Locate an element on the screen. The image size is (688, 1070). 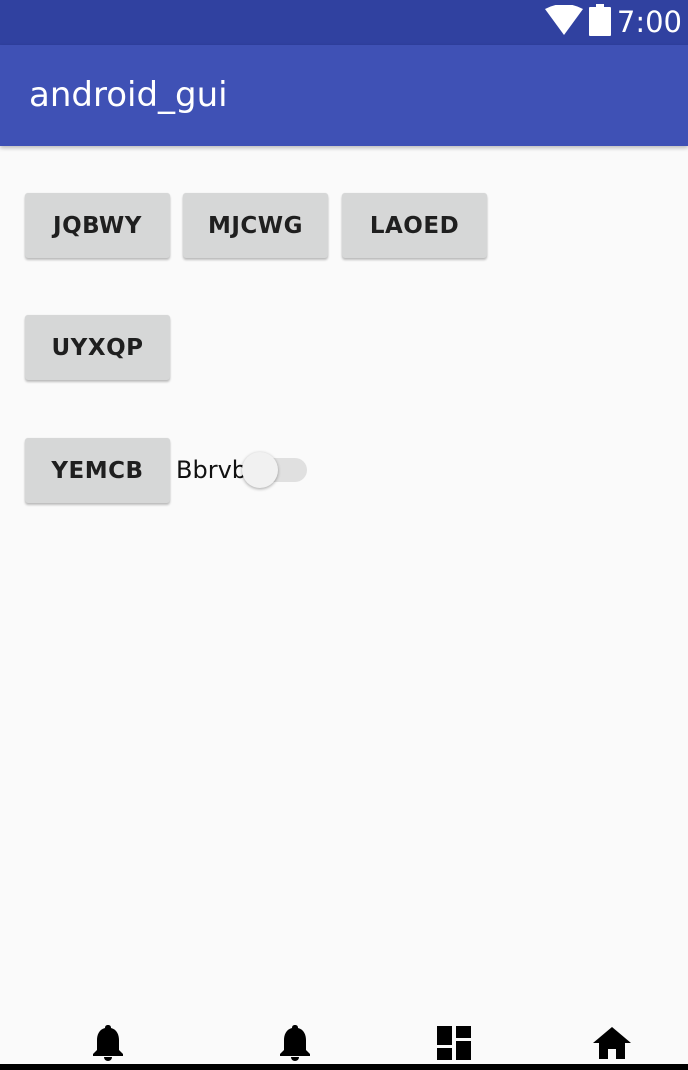
wifi-icon is located at coordinates (563, 22).